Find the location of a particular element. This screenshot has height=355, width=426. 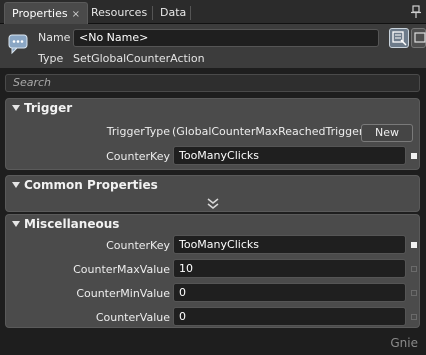

tab-data-label: Data is located at coordinates (173, 12).